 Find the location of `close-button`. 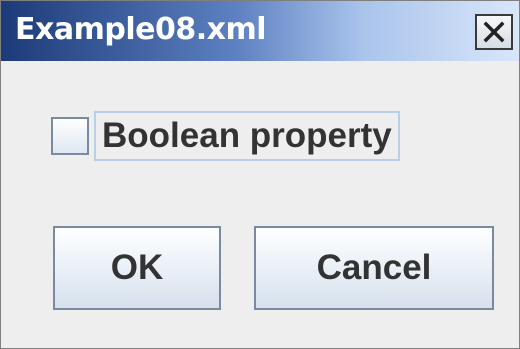

close-button is located at coordinates (494, 32).